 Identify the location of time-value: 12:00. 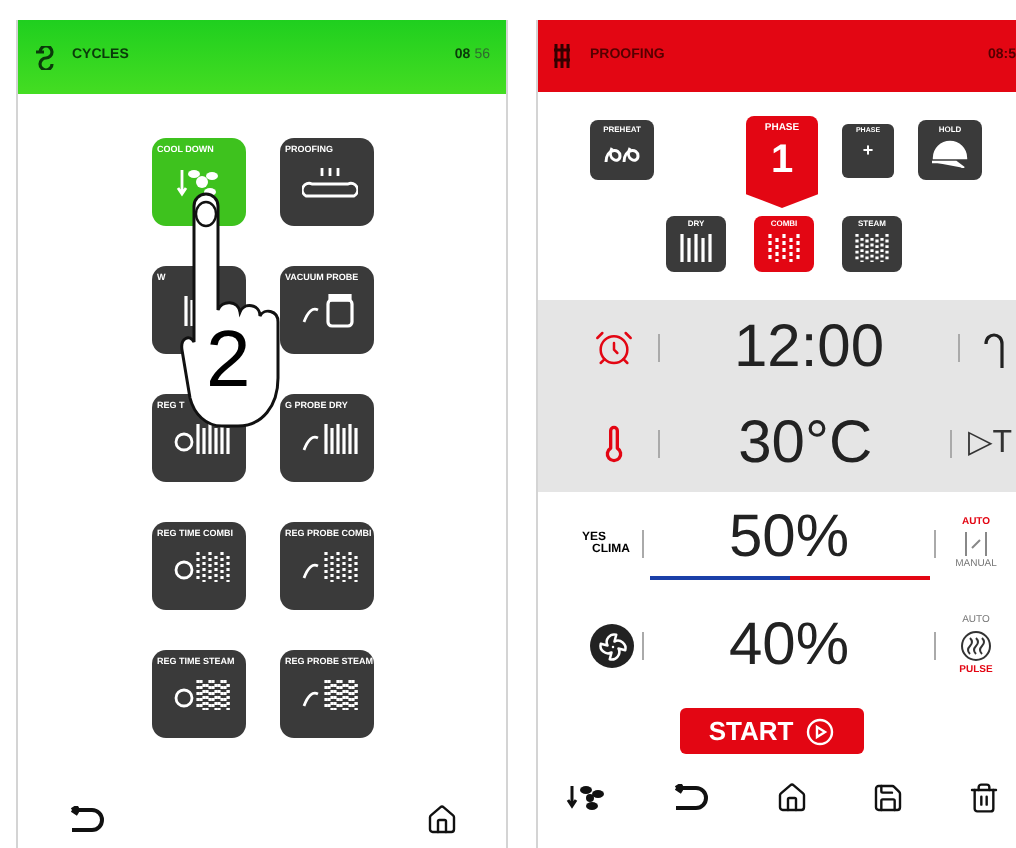
(809, 348).